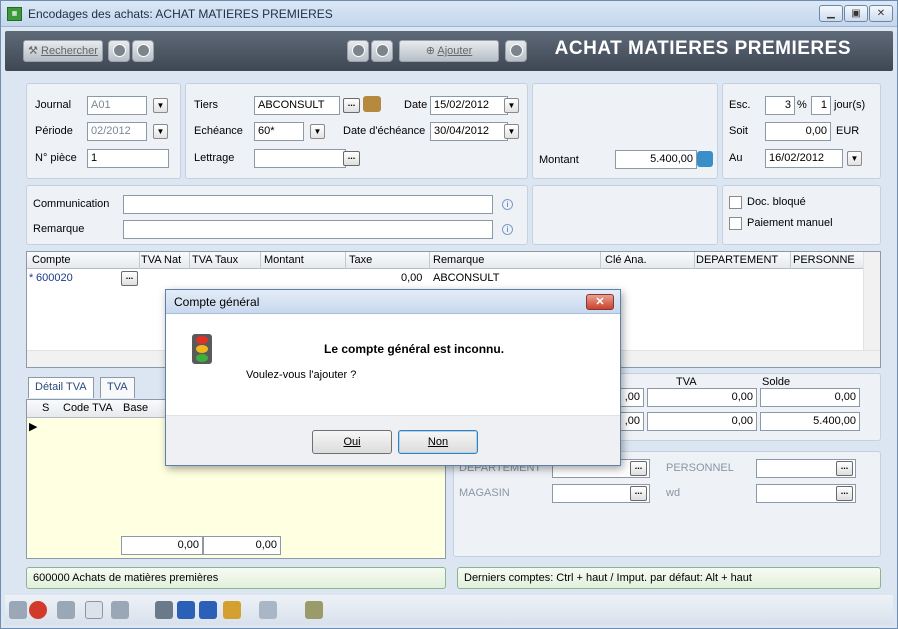 The width and height of the screenshot is (898, 629). What do you see at coordinates (738, 131) in the screenshot?
I see `soit-label: Soit` at bounding box center [738, 131].